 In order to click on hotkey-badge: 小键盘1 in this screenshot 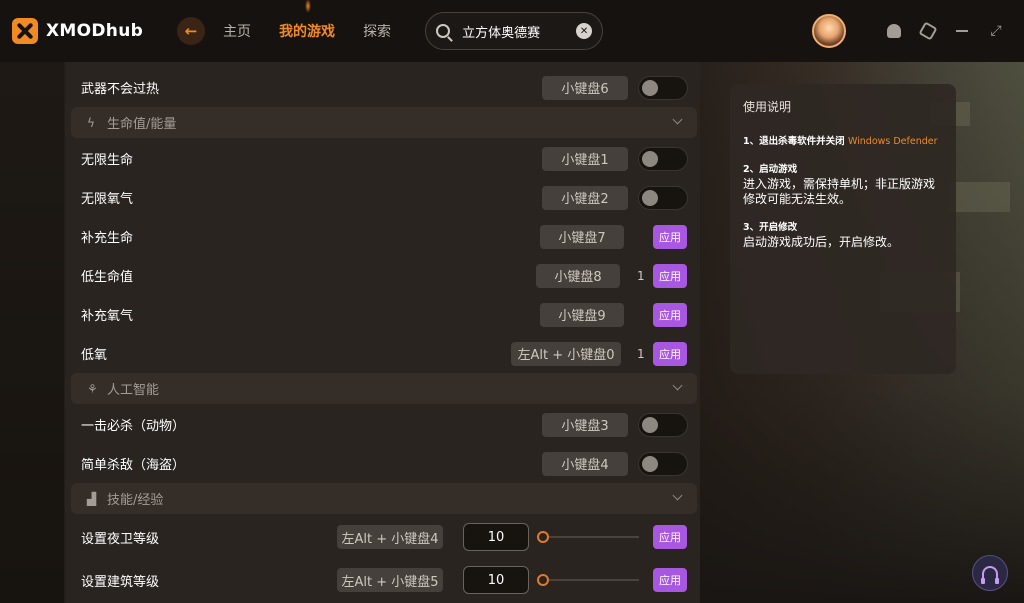, I will do `click(585, 158)`.